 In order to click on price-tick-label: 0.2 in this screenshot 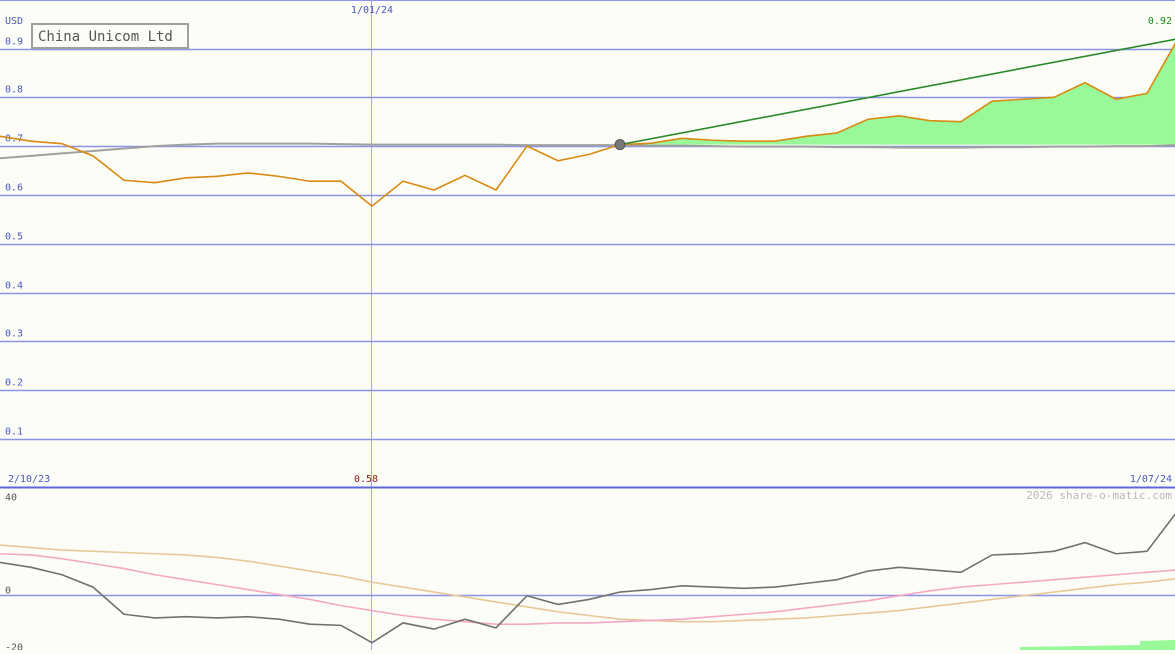, I will do `click(14, 383)`.